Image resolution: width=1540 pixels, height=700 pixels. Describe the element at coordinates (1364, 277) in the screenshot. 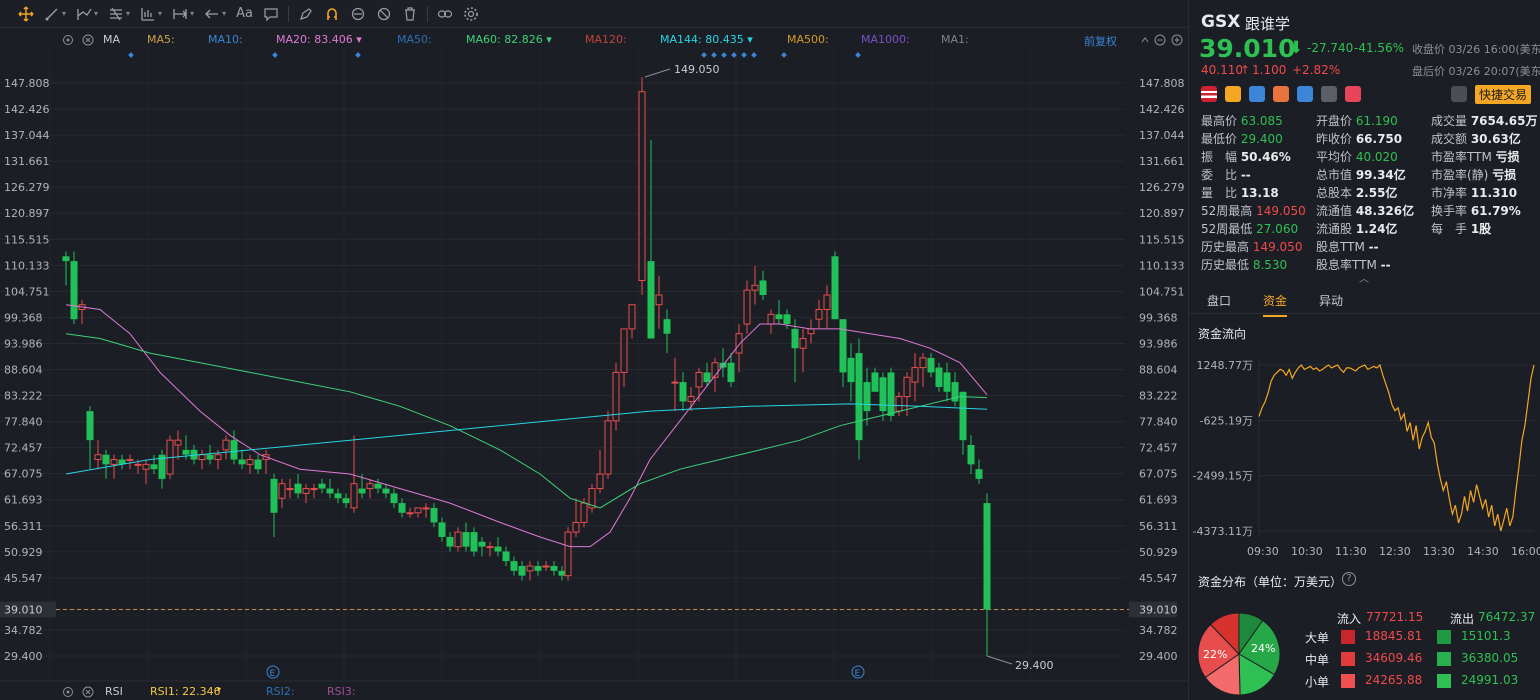

I see `collapse-chevron-icon: ︿` at that location.